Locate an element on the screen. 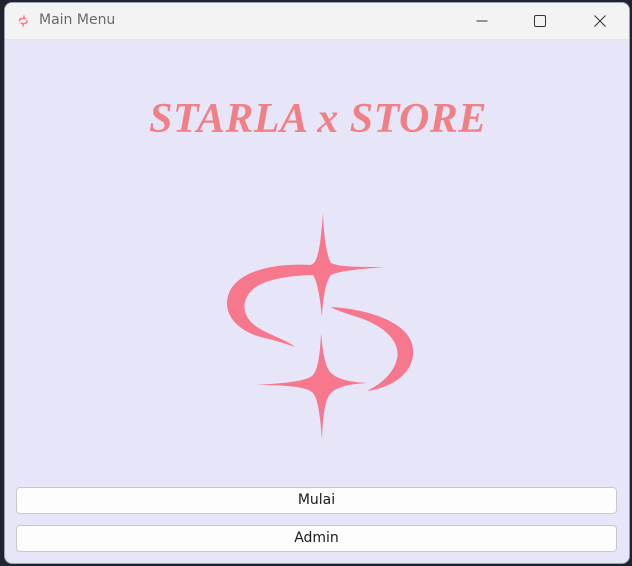 The image size is (632, 566). minimize-icon is located at coordinates (482, 21).